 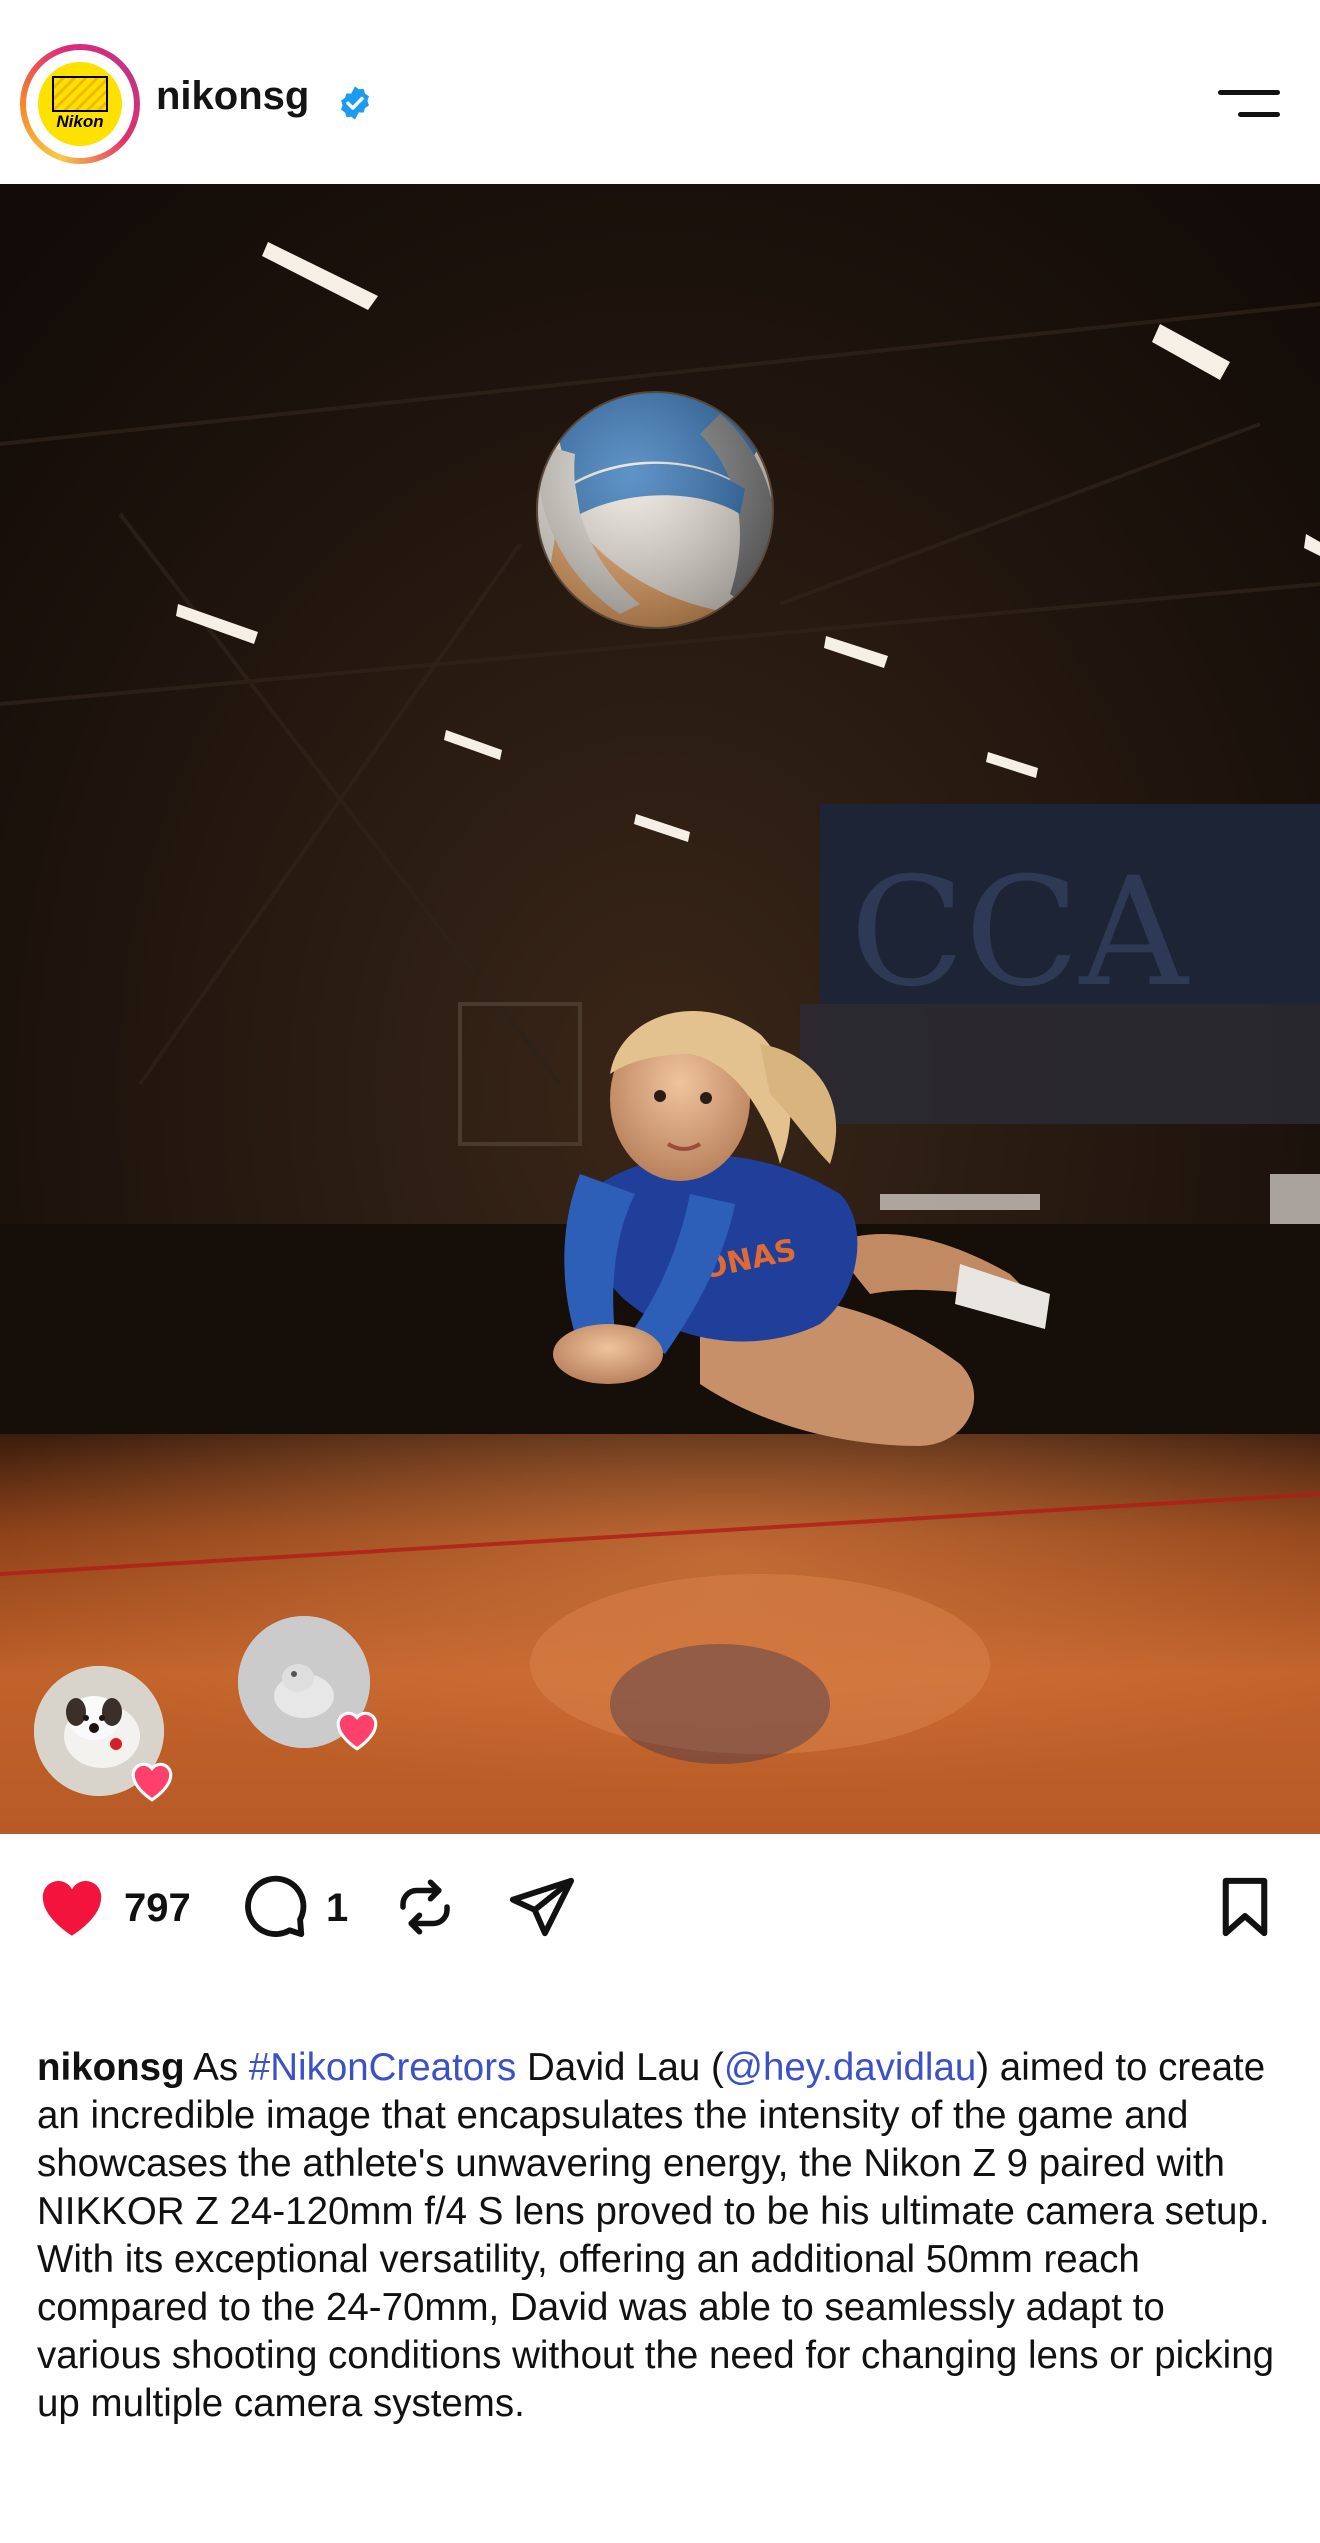 I want to click on nikon-logo: Nikon, so click(x=80, y=104).